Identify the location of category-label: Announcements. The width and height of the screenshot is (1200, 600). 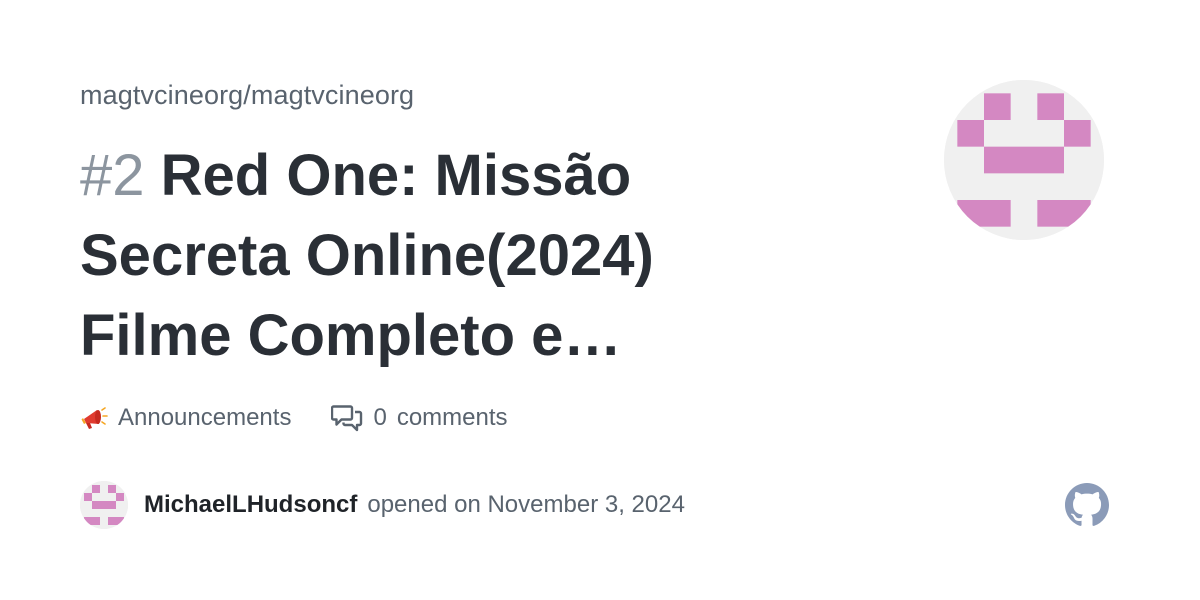
(205, 417).